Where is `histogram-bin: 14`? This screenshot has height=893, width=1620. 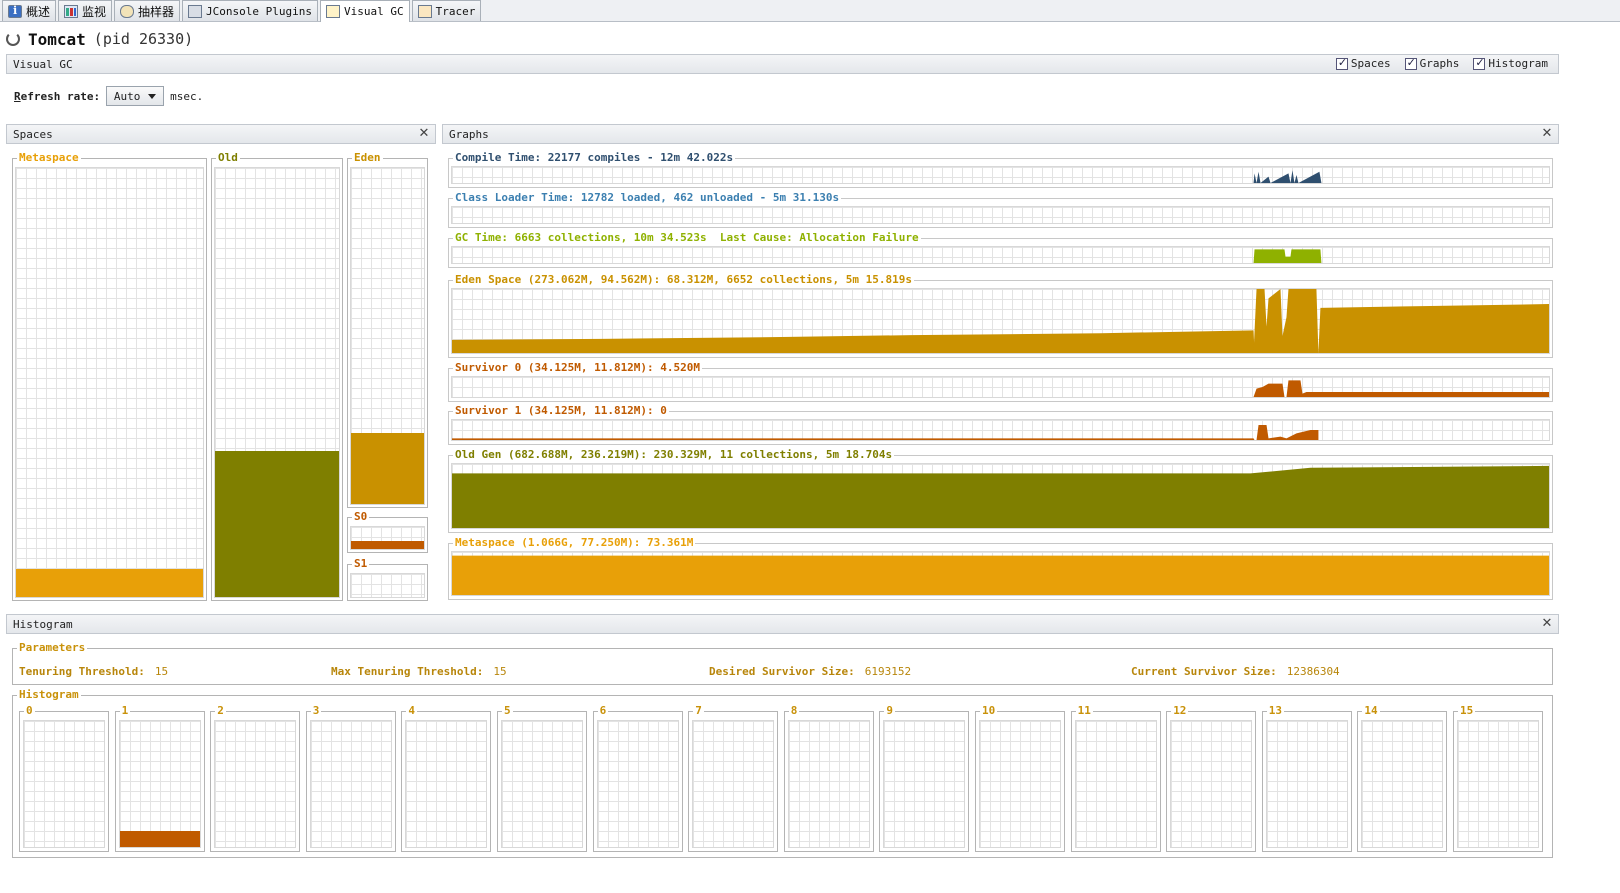 histogram-bin: 14 is located at coordinates (1402, 778).